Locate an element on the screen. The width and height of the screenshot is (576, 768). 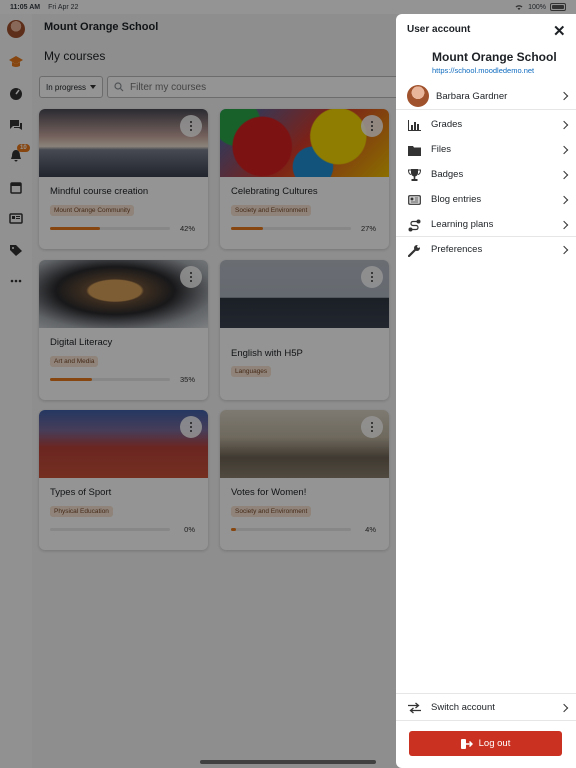
battery-icon is located at coordinates (558, 7).